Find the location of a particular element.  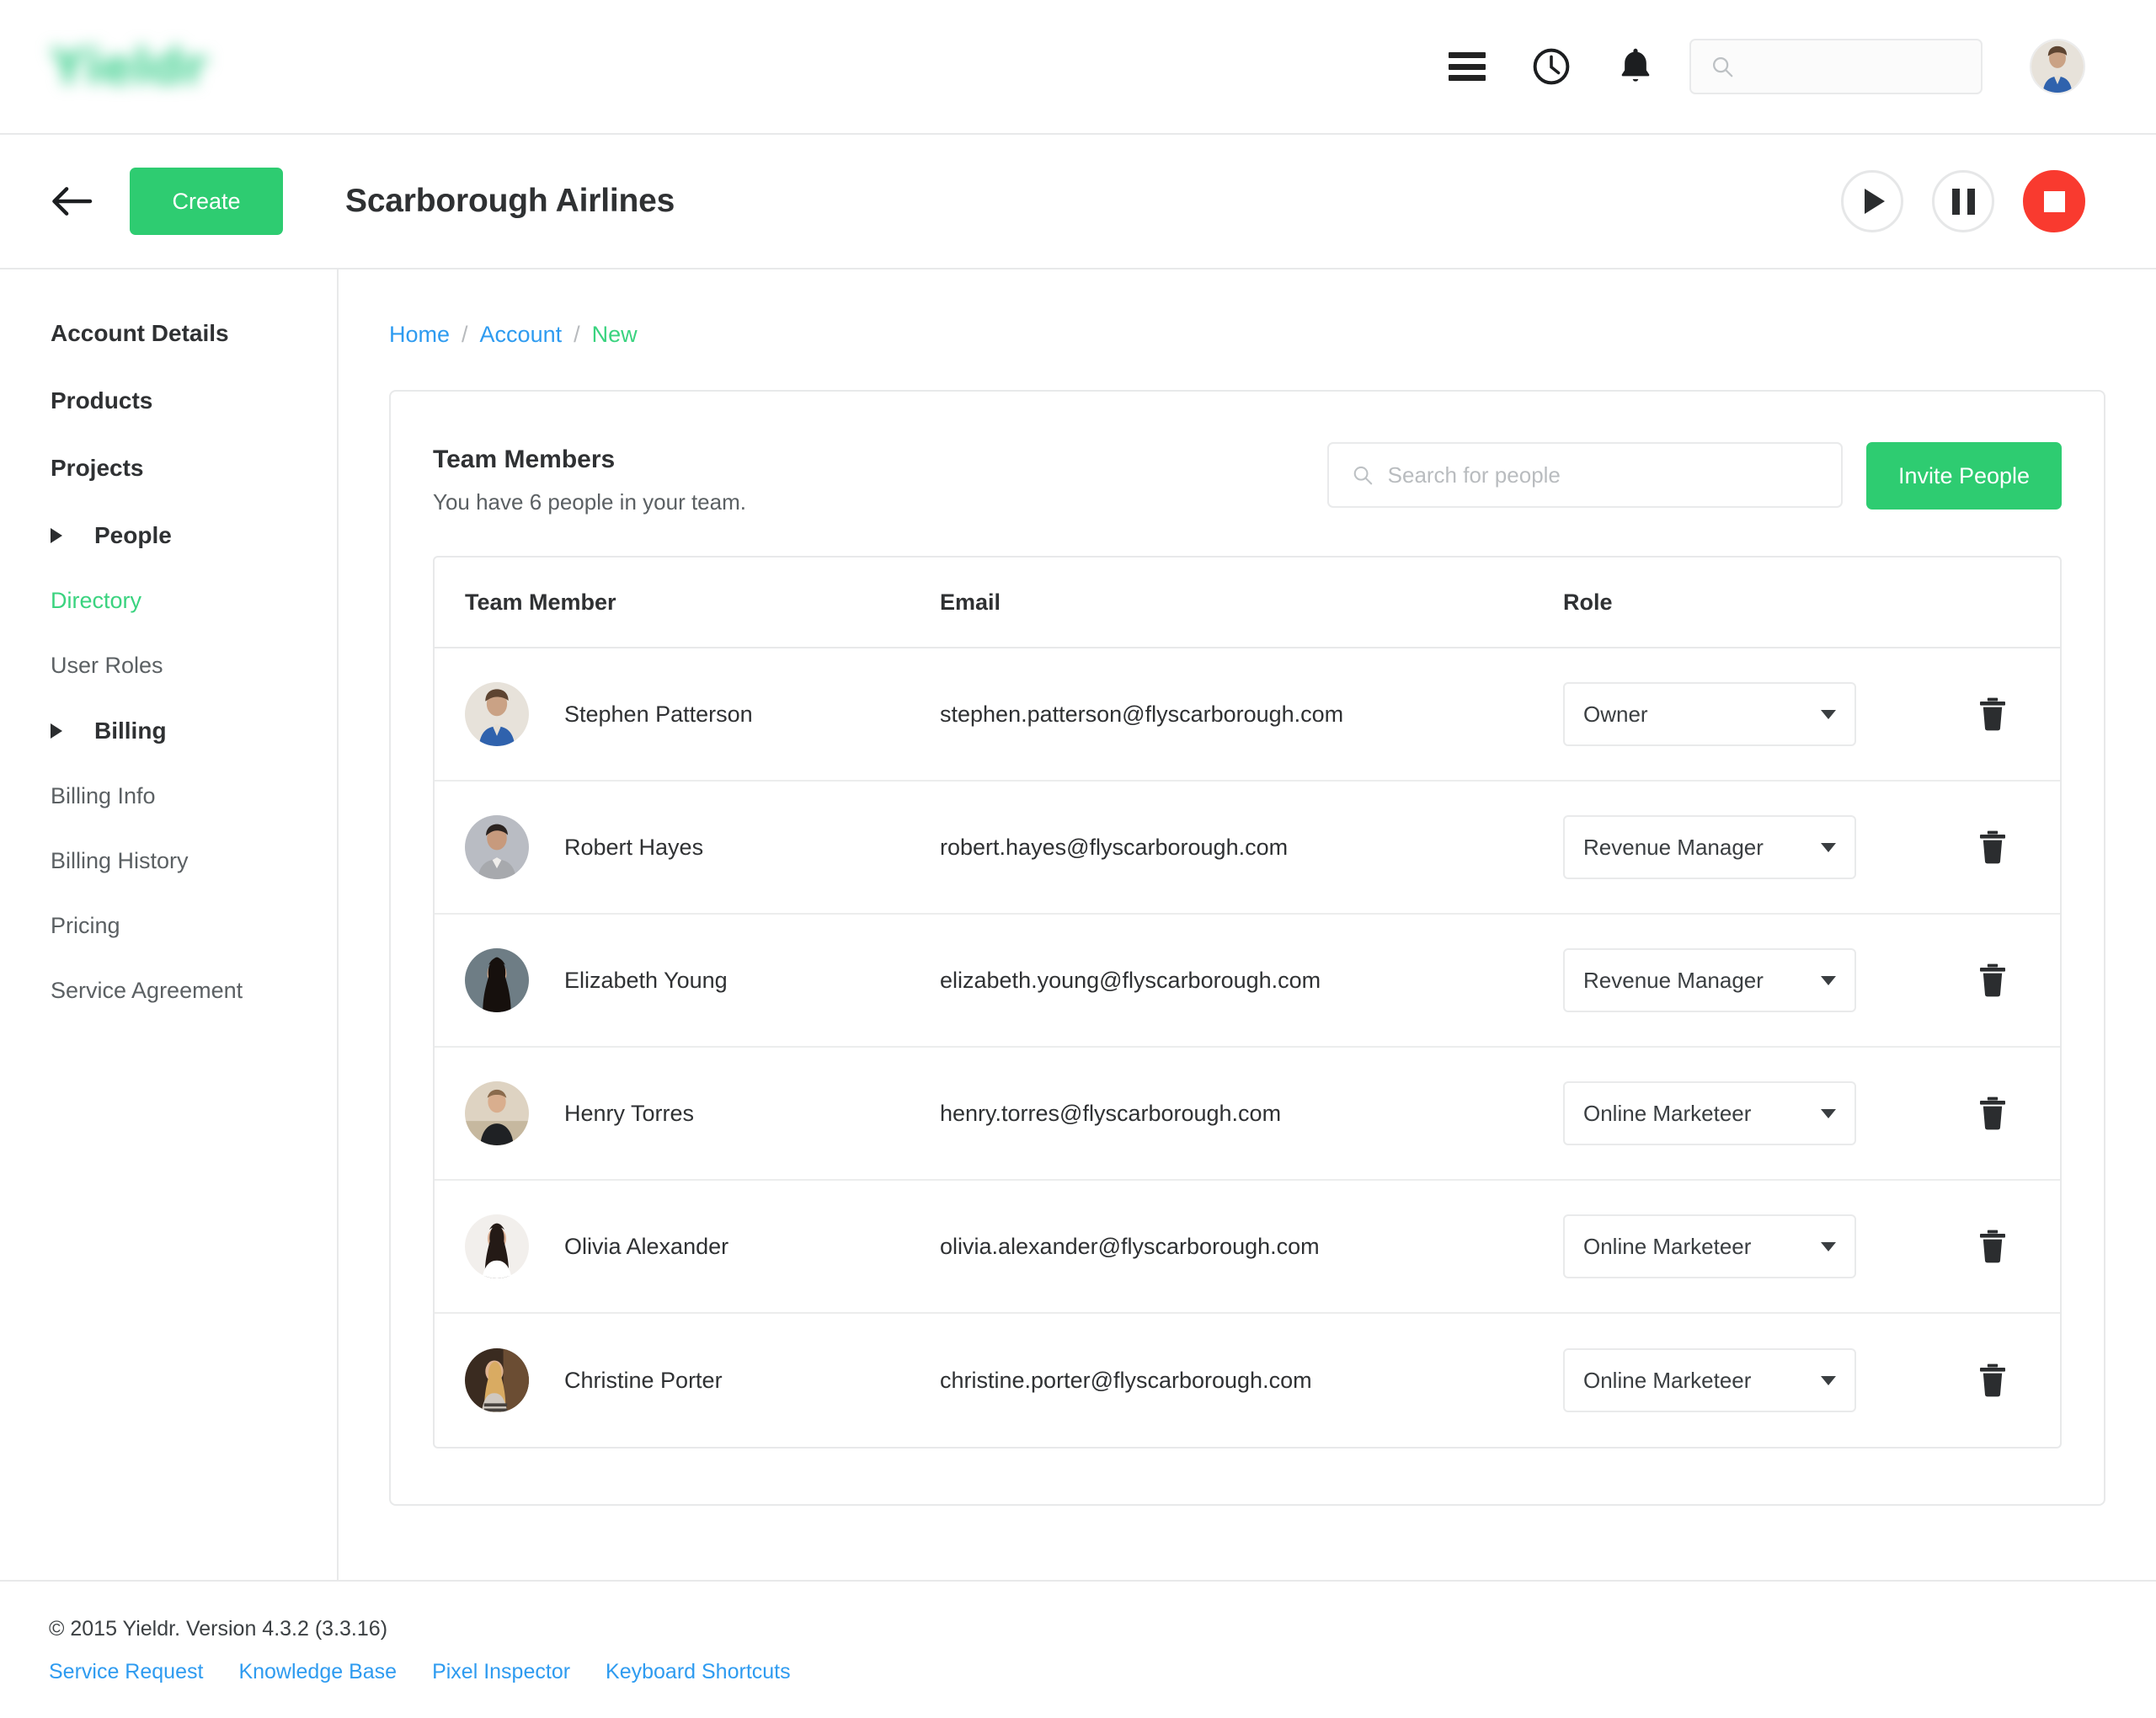

member-name: Christine Porter is located at coordinates (643, 1380).